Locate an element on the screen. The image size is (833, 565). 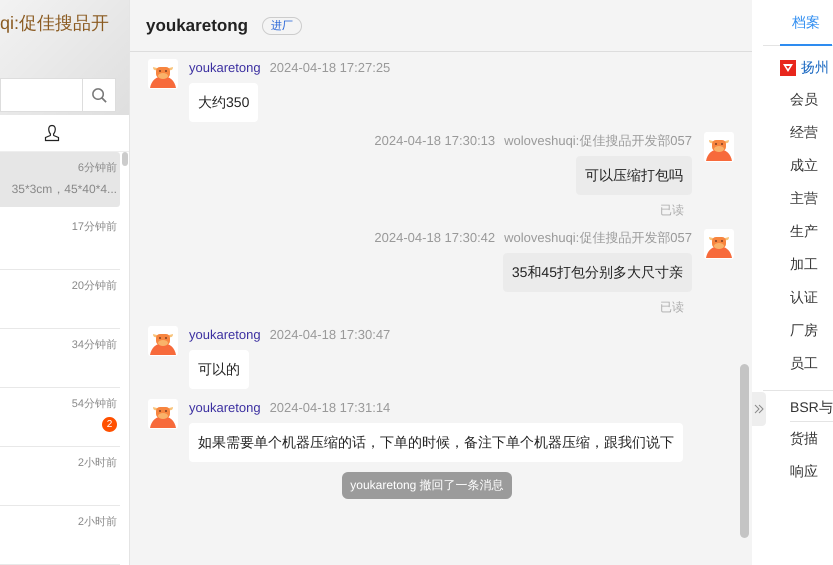
message-bubble: 大约350 is located at coordinates (223, 102).